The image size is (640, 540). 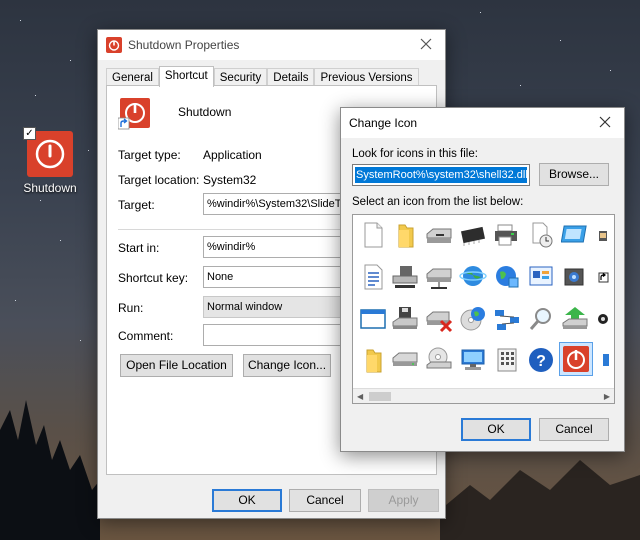 What do you see at coordinates (575, 235) in the screenshot?
I see `display-icon` at bounding box center [575, 235].